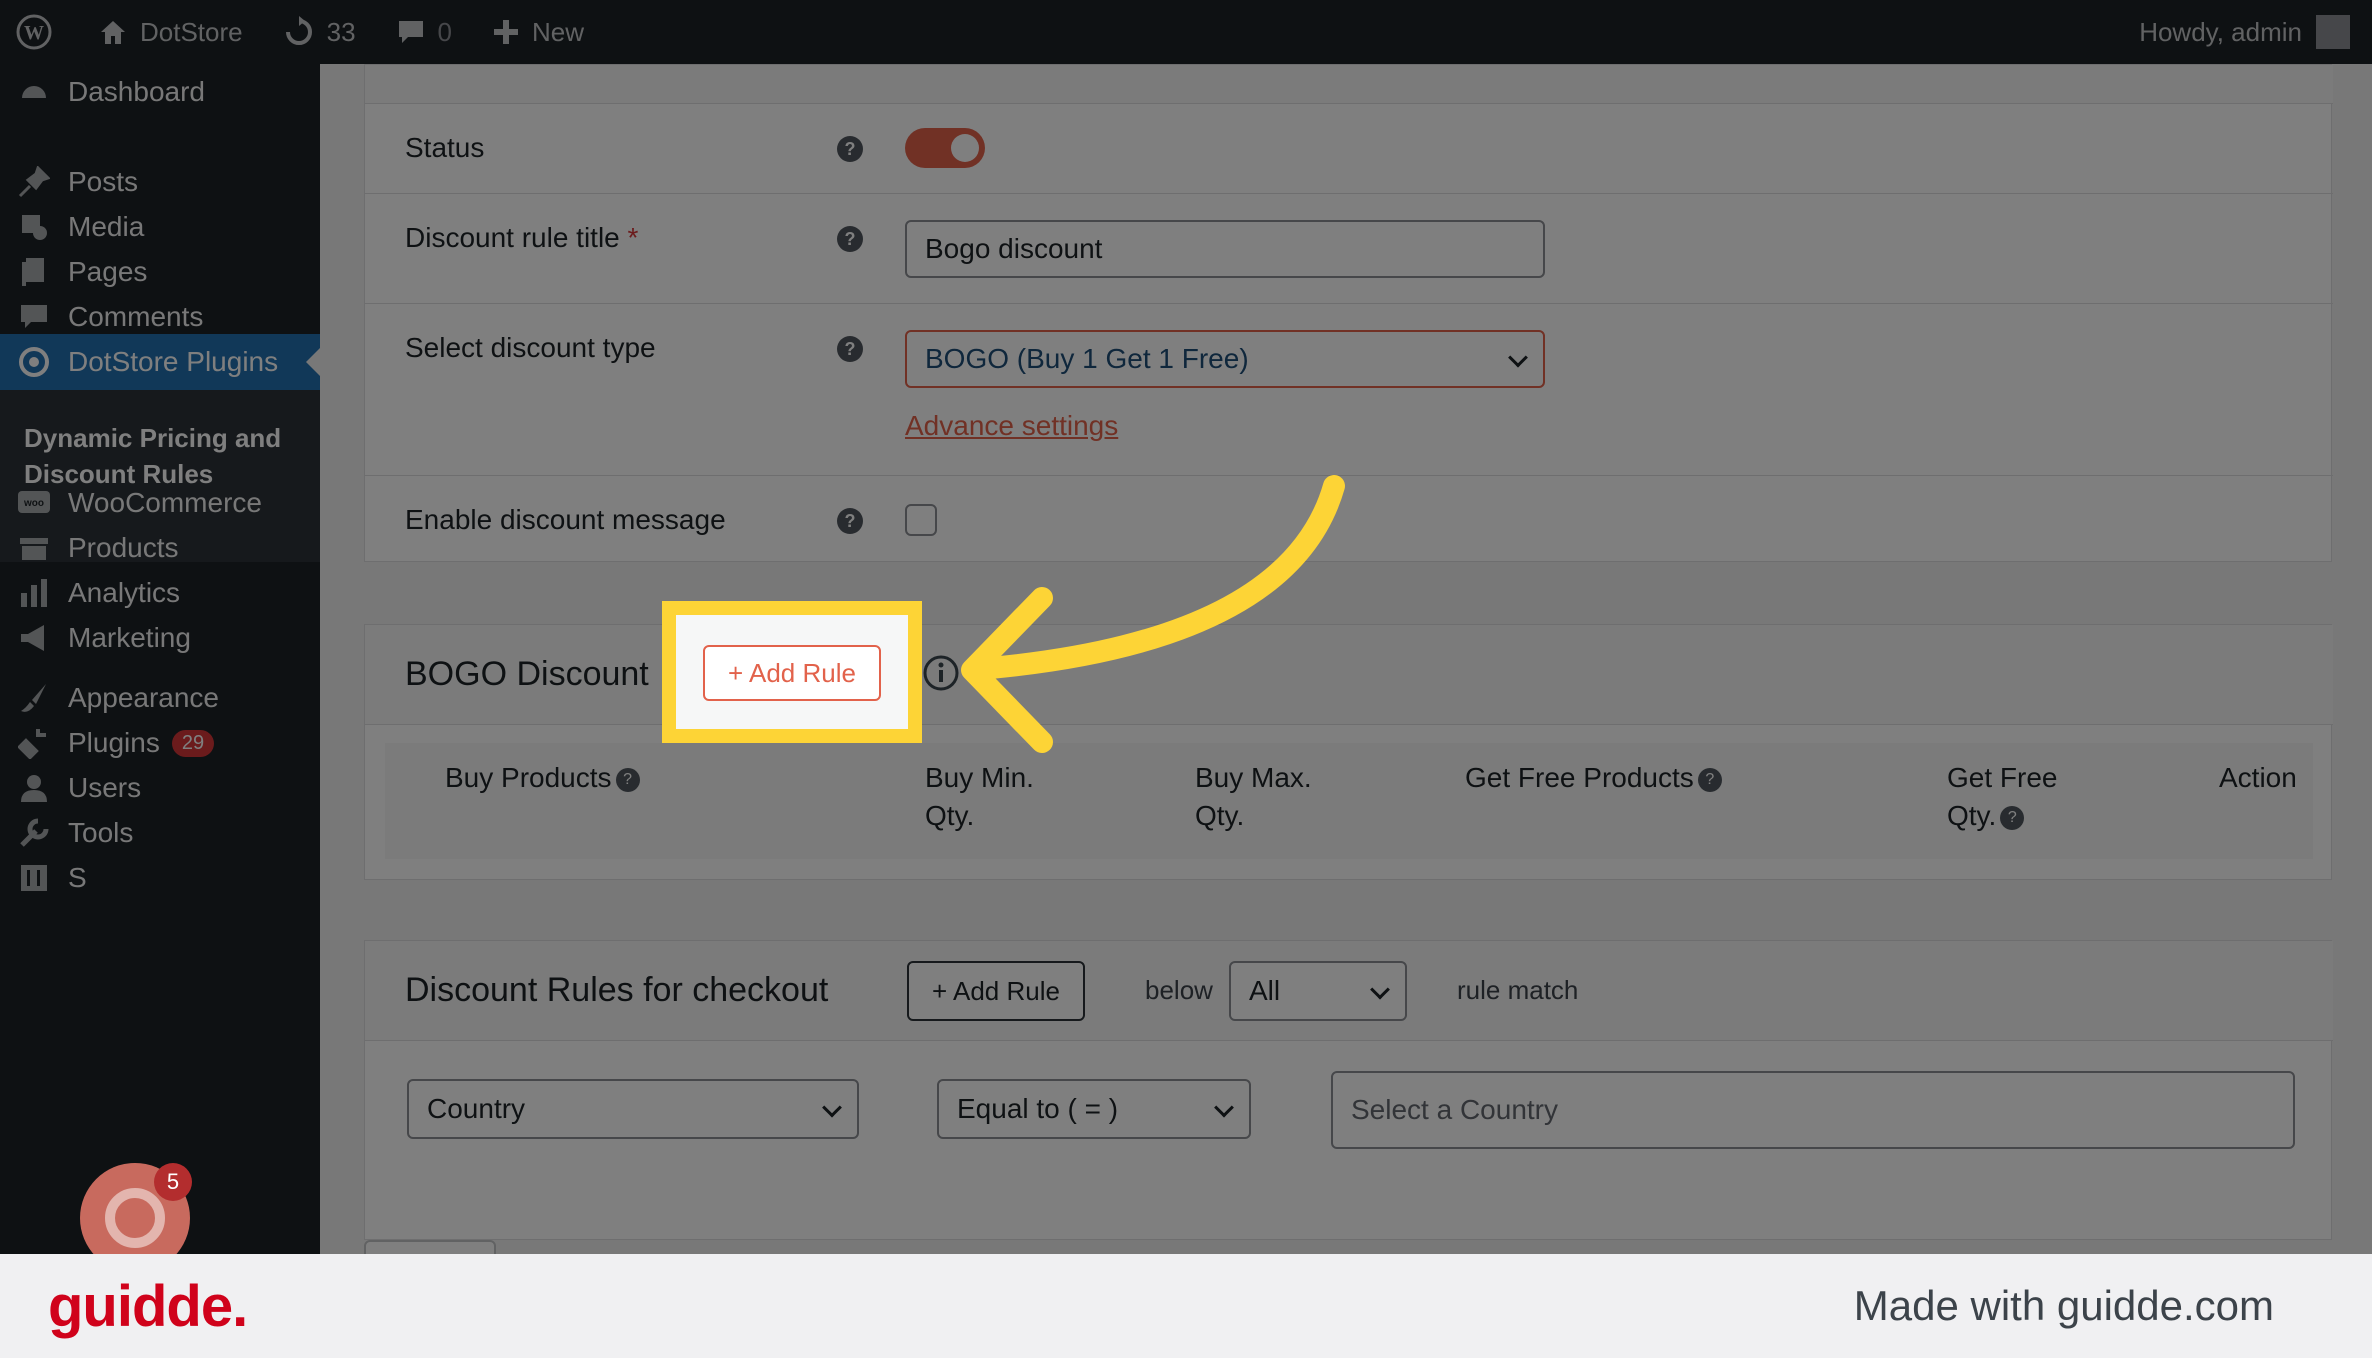 Image resolution: width=2372 pixels, height=1358 pixels. I want to click on checkout-title: Discount Rules for checkout, so click(617, 990).